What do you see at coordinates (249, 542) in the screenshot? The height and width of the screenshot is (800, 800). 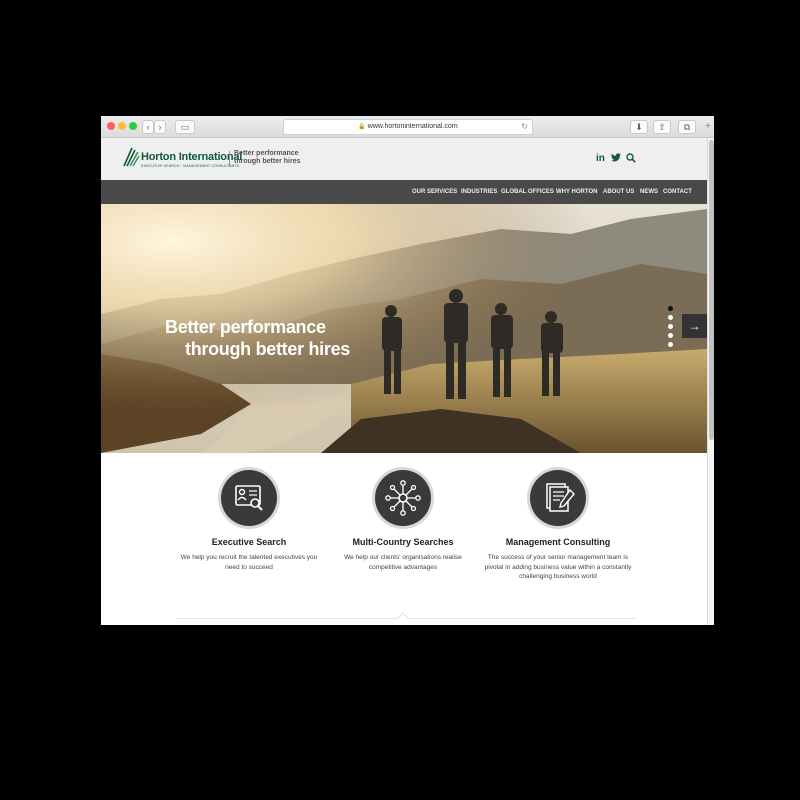 I see `service-title: Executive Search` at bounding box center [249, 542].